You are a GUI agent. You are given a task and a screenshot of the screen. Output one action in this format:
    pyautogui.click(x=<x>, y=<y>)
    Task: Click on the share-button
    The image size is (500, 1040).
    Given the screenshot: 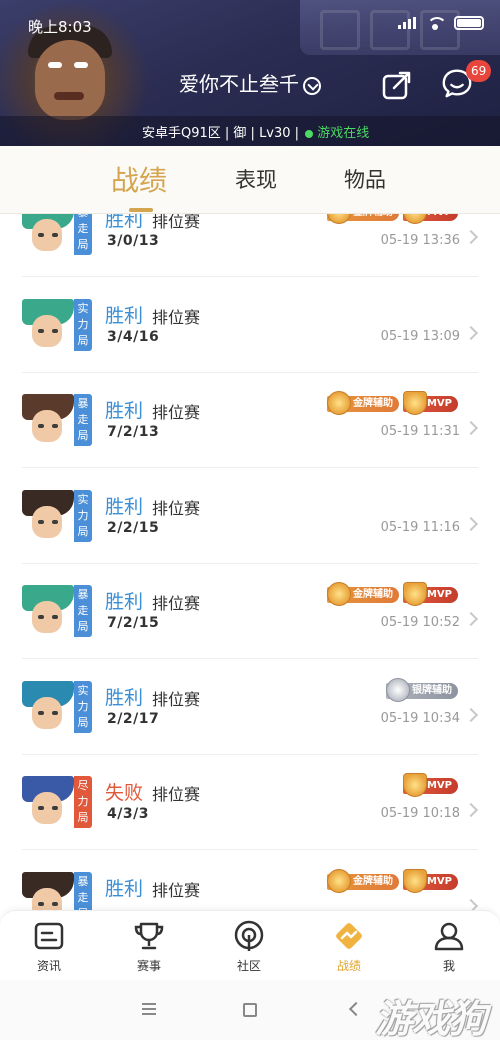 What is the action you would take?
    pyautogui.click(x=397, y=85)
    